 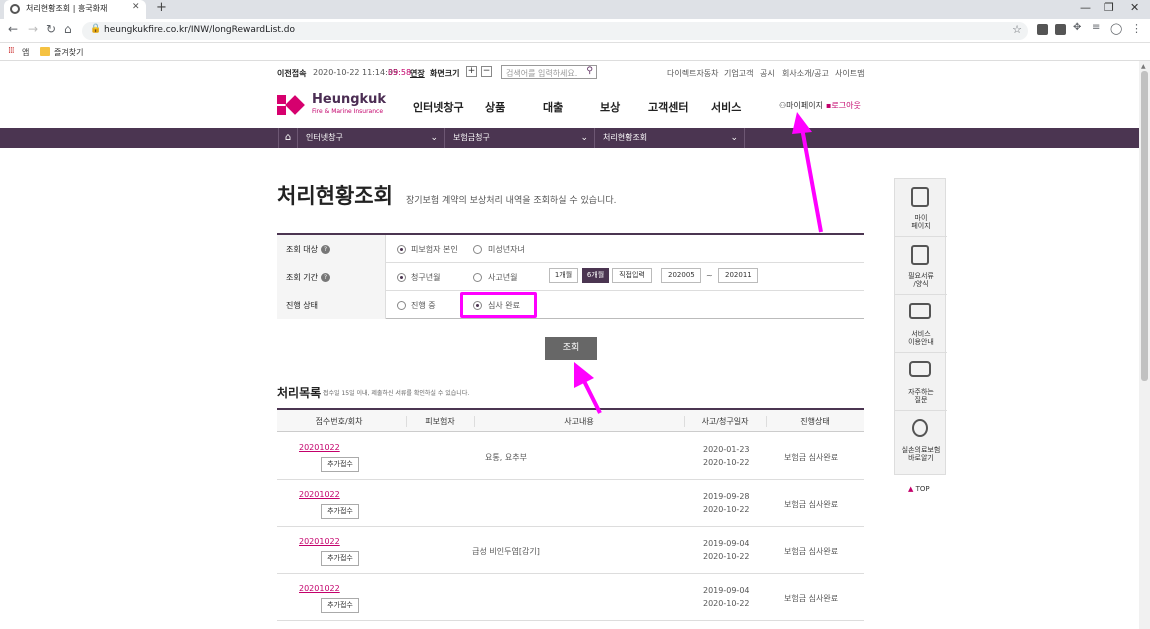 What do you see at coordinates (802, 123) in the screenshot?
I see `arrow-head-mypage` at bounding box center [802, 123].